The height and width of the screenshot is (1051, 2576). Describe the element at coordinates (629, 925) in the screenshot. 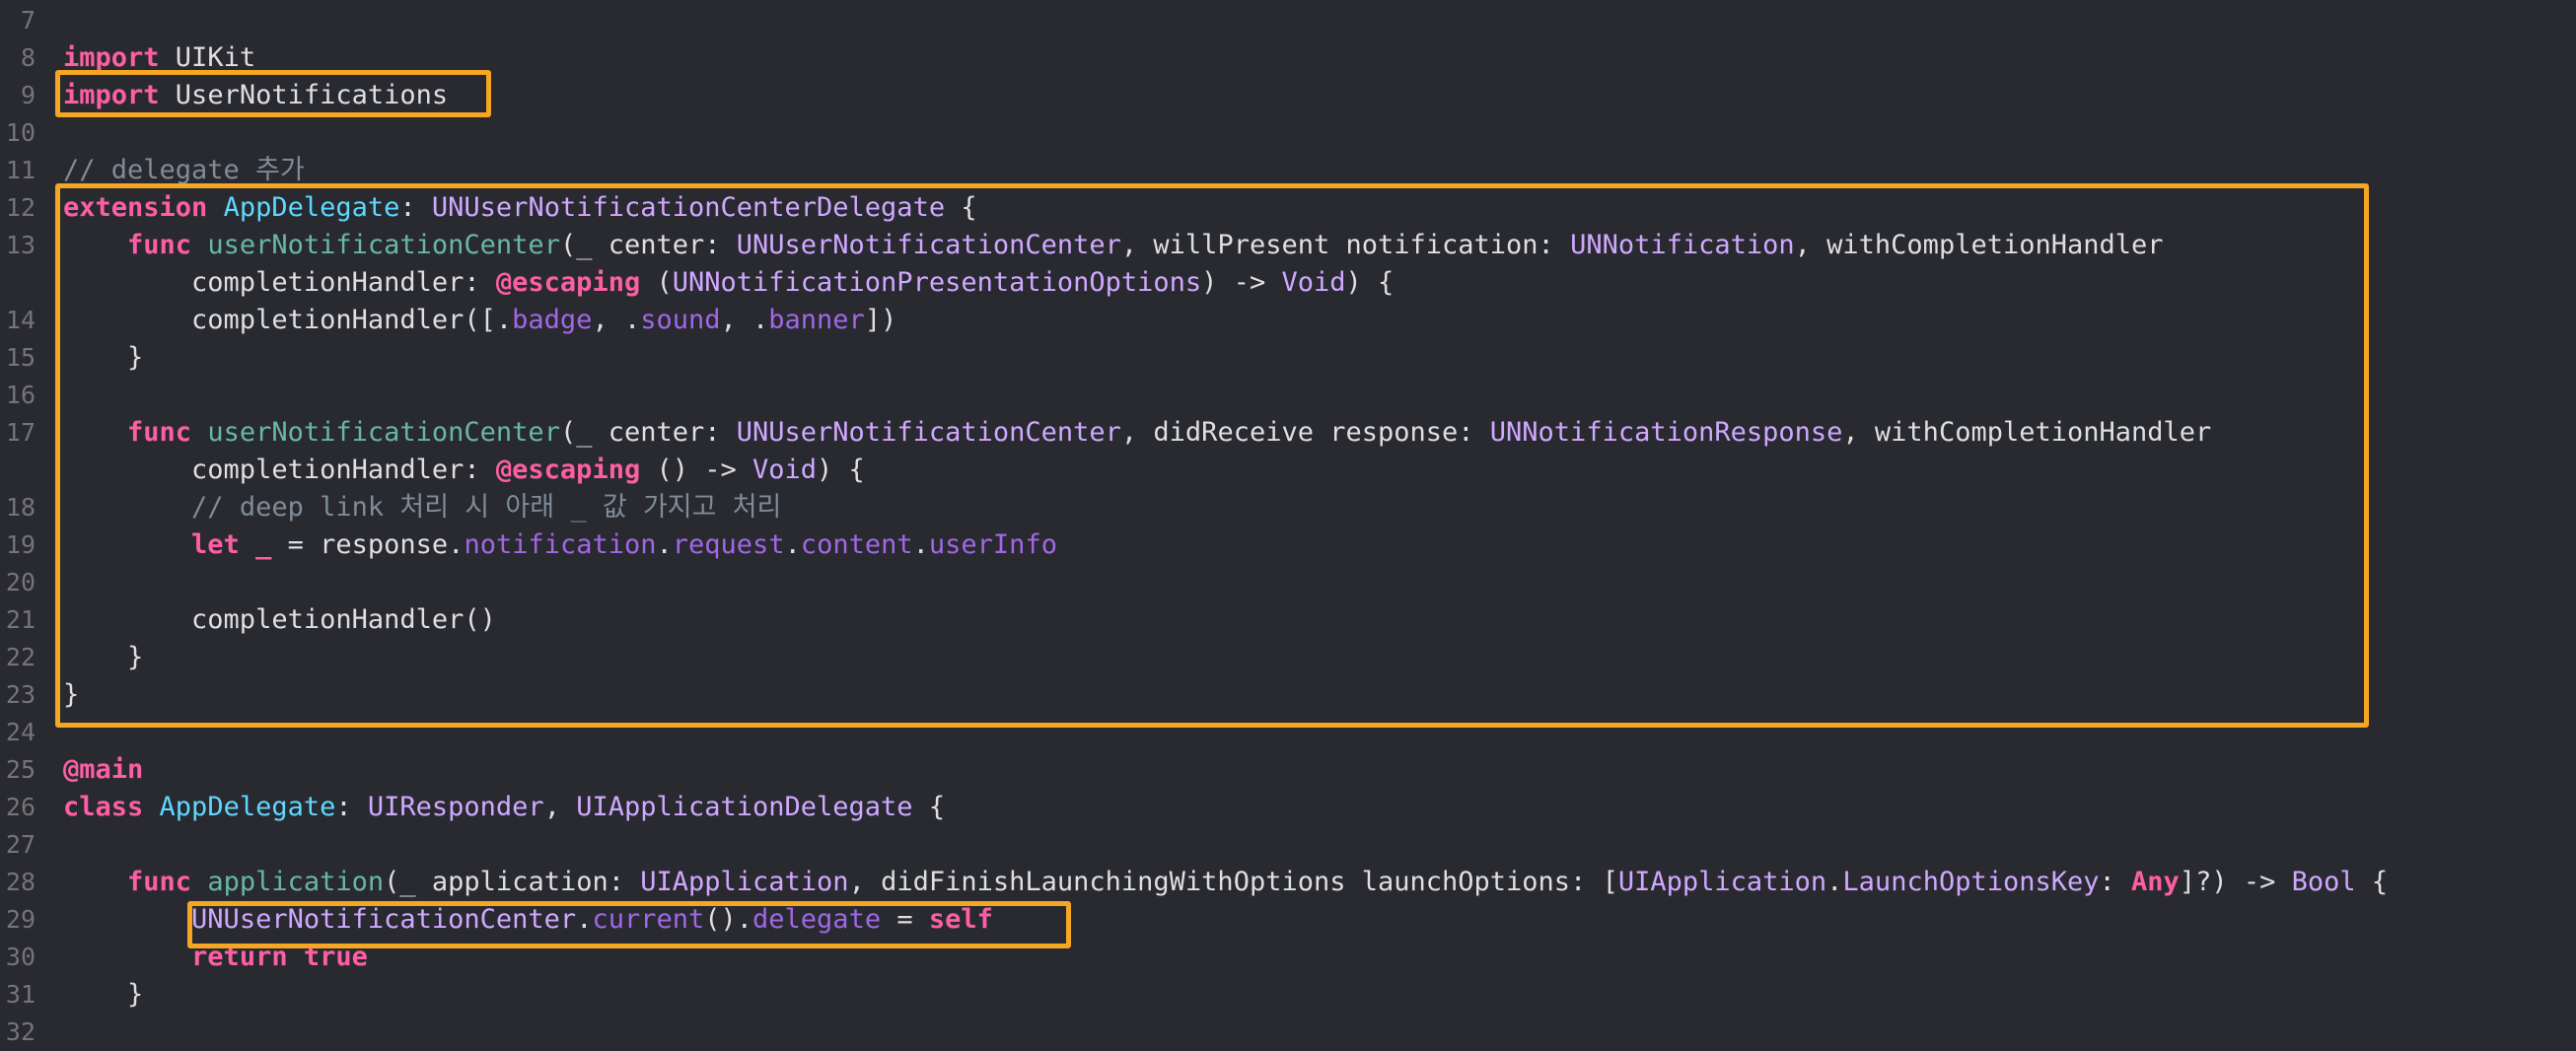

I see `highlight-box-delegate-assignment` at that location.